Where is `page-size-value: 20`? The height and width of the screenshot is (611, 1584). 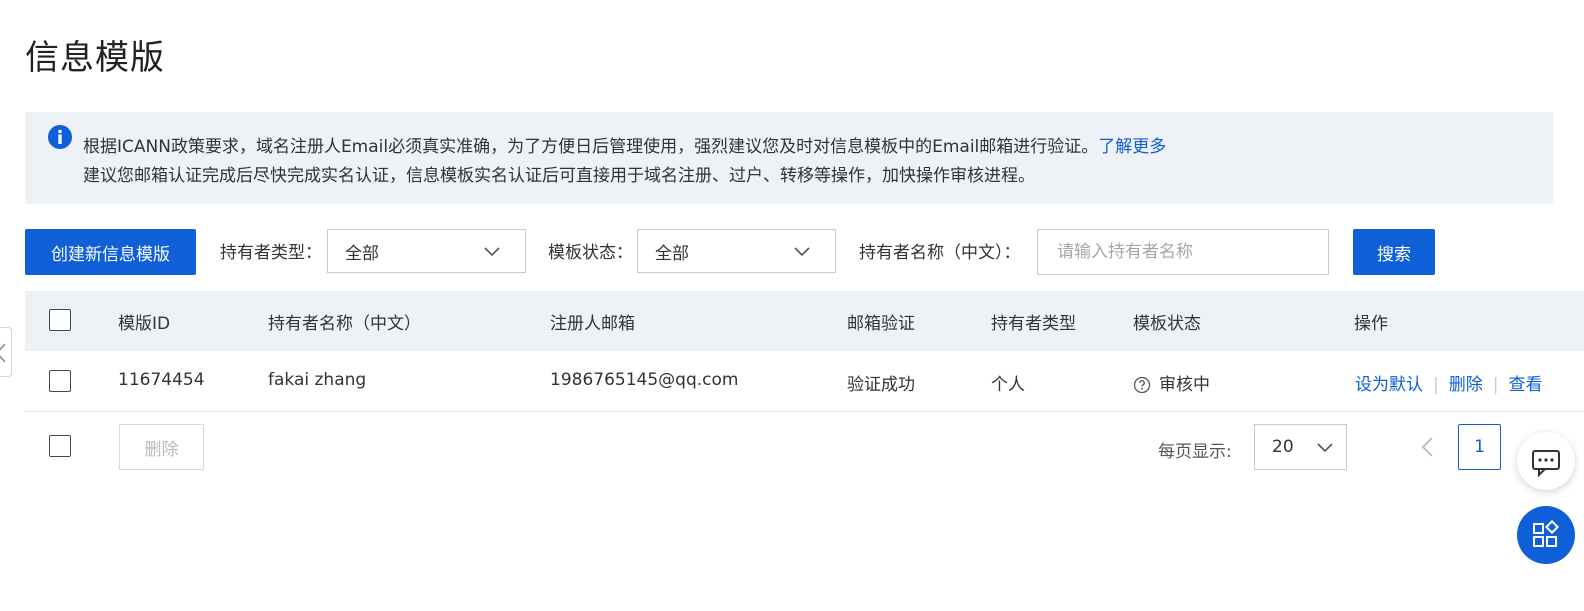
page-size-value: 20 is located at coordinates (1283, 447).